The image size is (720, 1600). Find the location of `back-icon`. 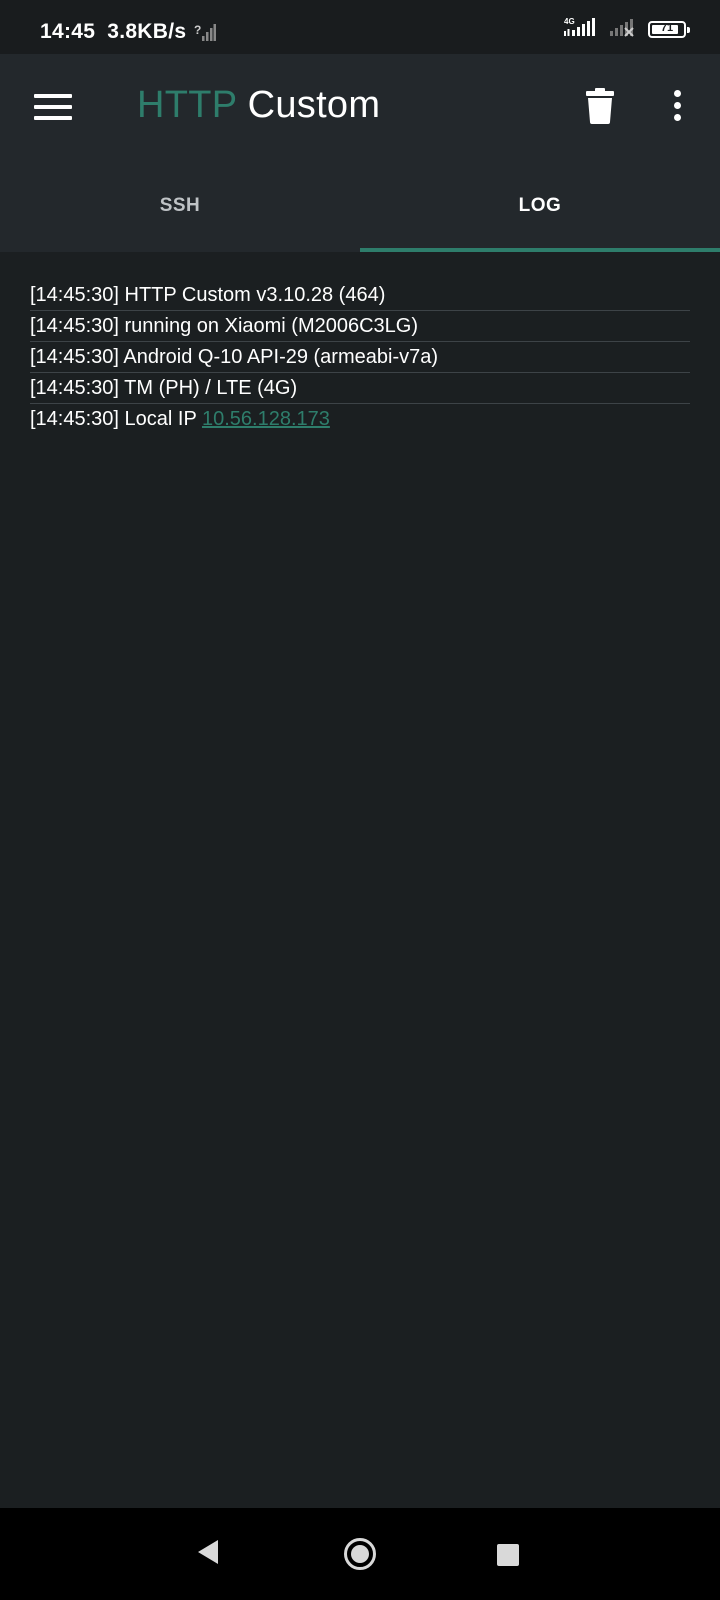

back-icon is located at coordinates (208, 1554).